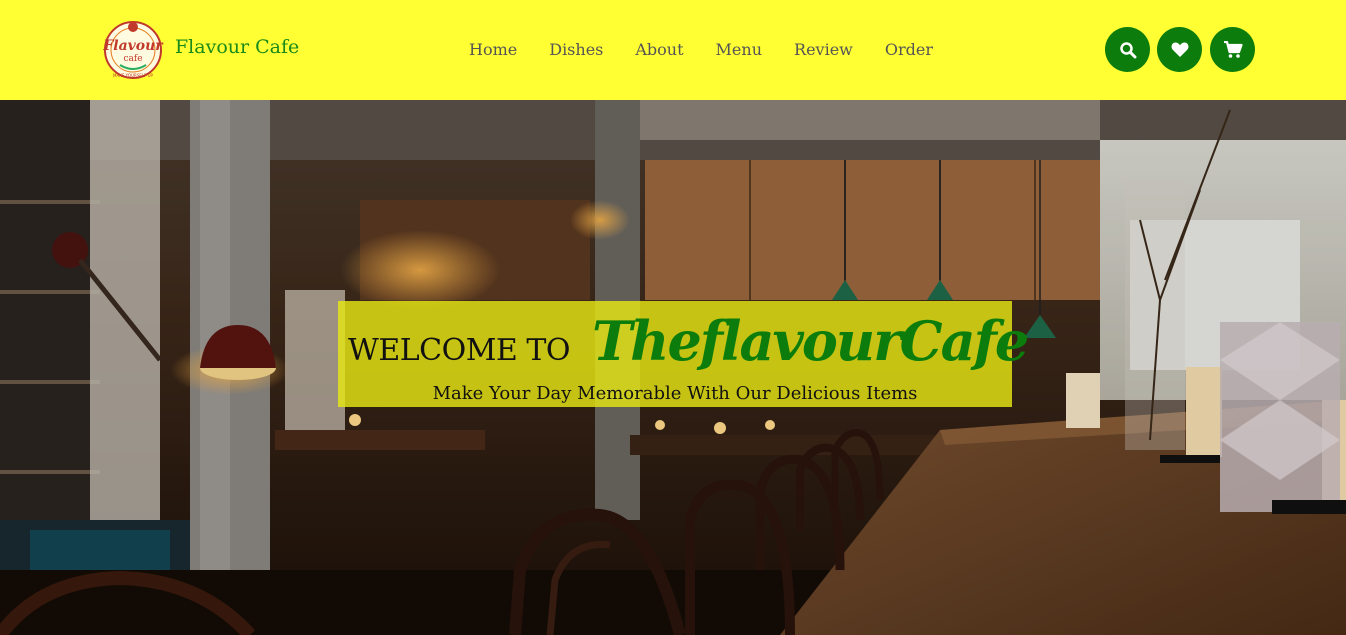 This screenshot has height=635, width=1346. I want to click on hero-cafe-name: TheflavourCafe, so click(810, 341).